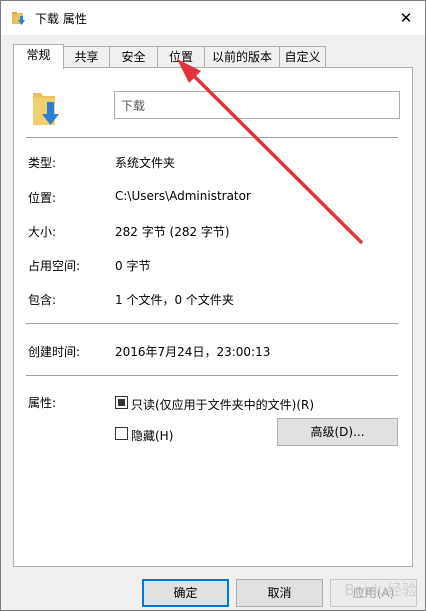  Describe the element at coordinates (242, 56) in the screenshot. I see `tab-previous-versions: 以前的版本` at that location.